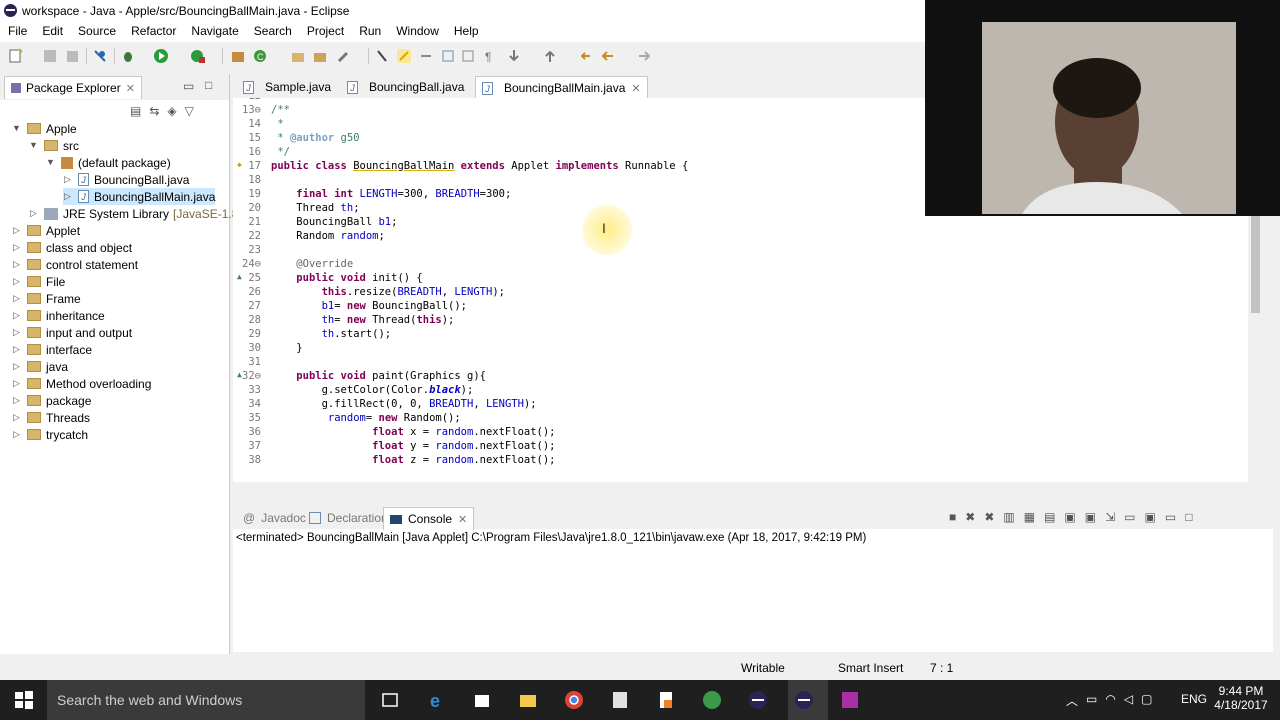 The height and width of the screenshot is (720, 1280). I want to click on prev-annotation-icon, so click(550, 56).